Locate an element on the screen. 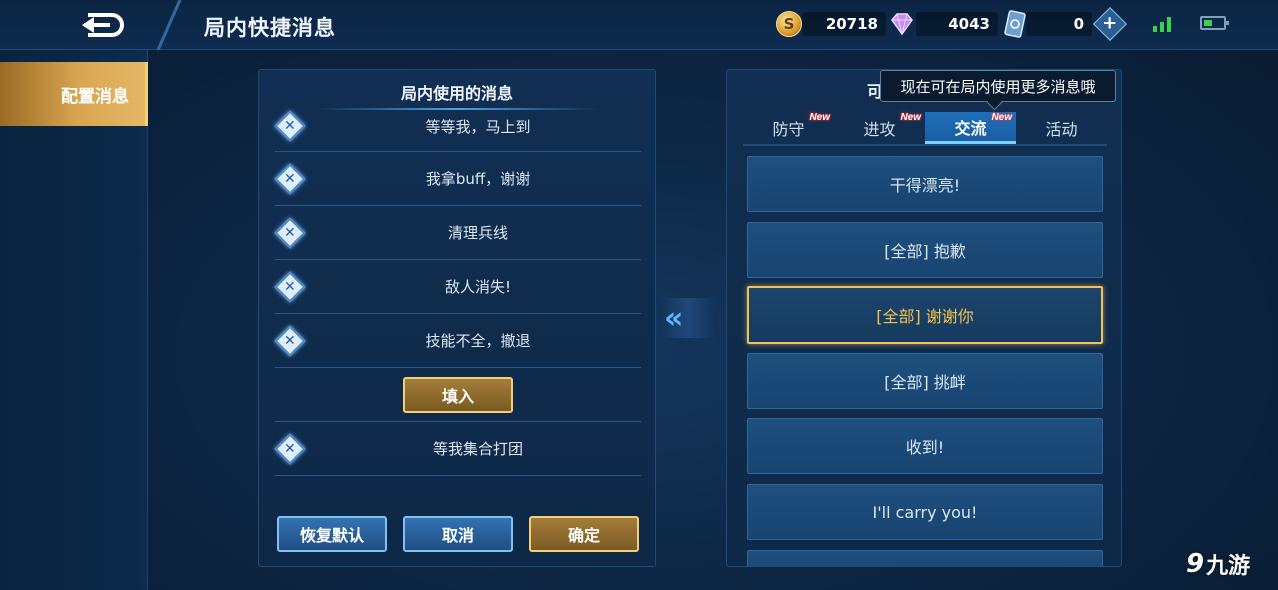 This screenshot has height=590, width=1278. message-option: [全部] 抱歉 is located at coordinates (925, 250).